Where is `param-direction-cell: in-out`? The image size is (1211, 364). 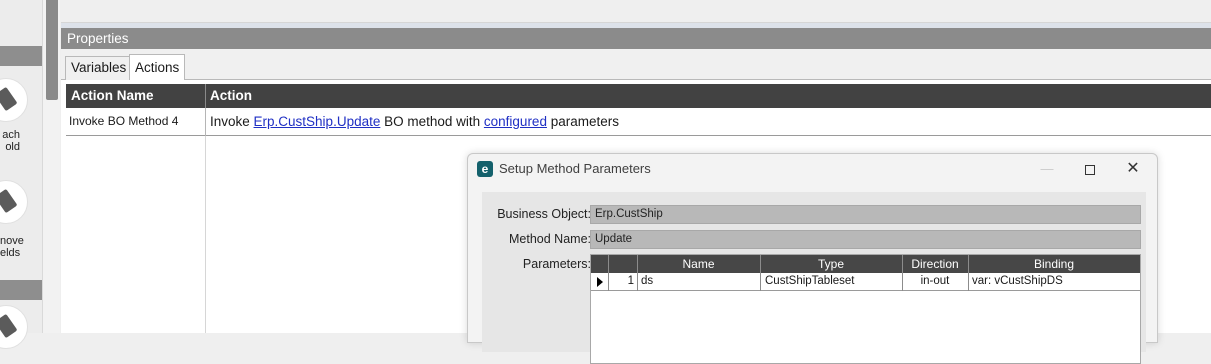 param-direction-cell: in-out is located at coordinates (935, 281).